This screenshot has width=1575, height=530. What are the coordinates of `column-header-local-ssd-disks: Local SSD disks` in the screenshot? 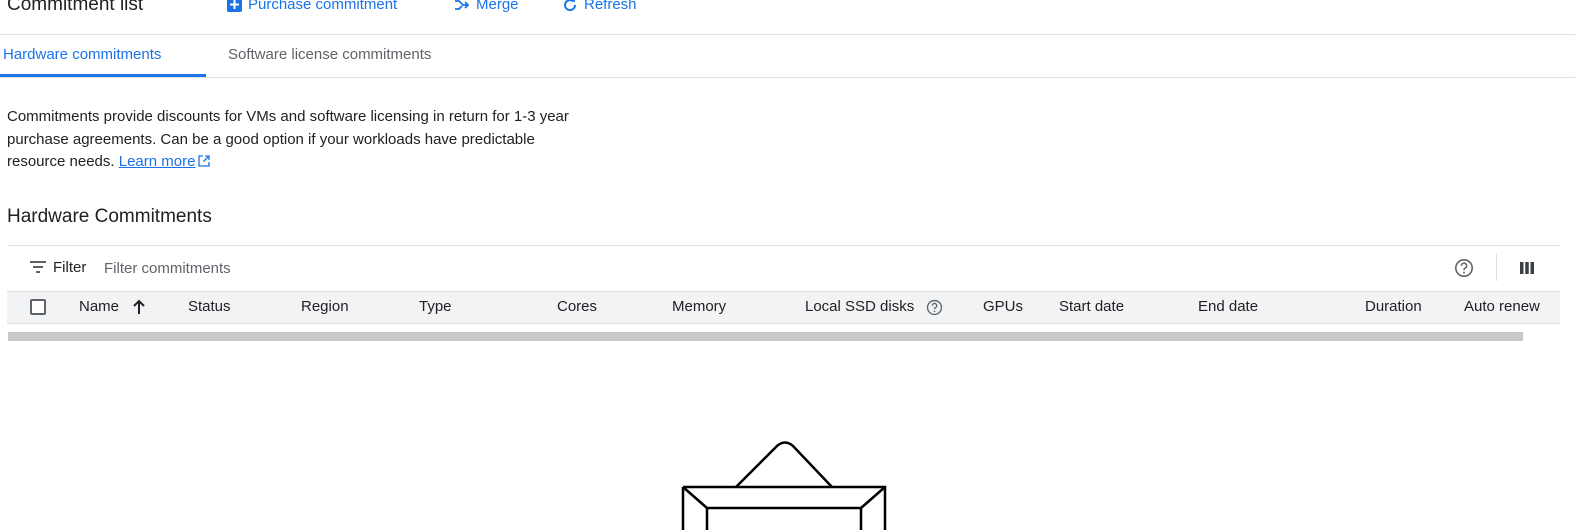 It's located at (859, 306).